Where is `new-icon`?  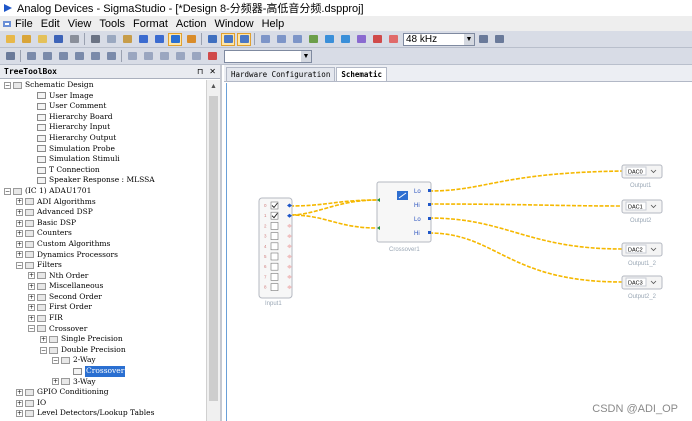
new-icon is located at coordinates (10, 39).